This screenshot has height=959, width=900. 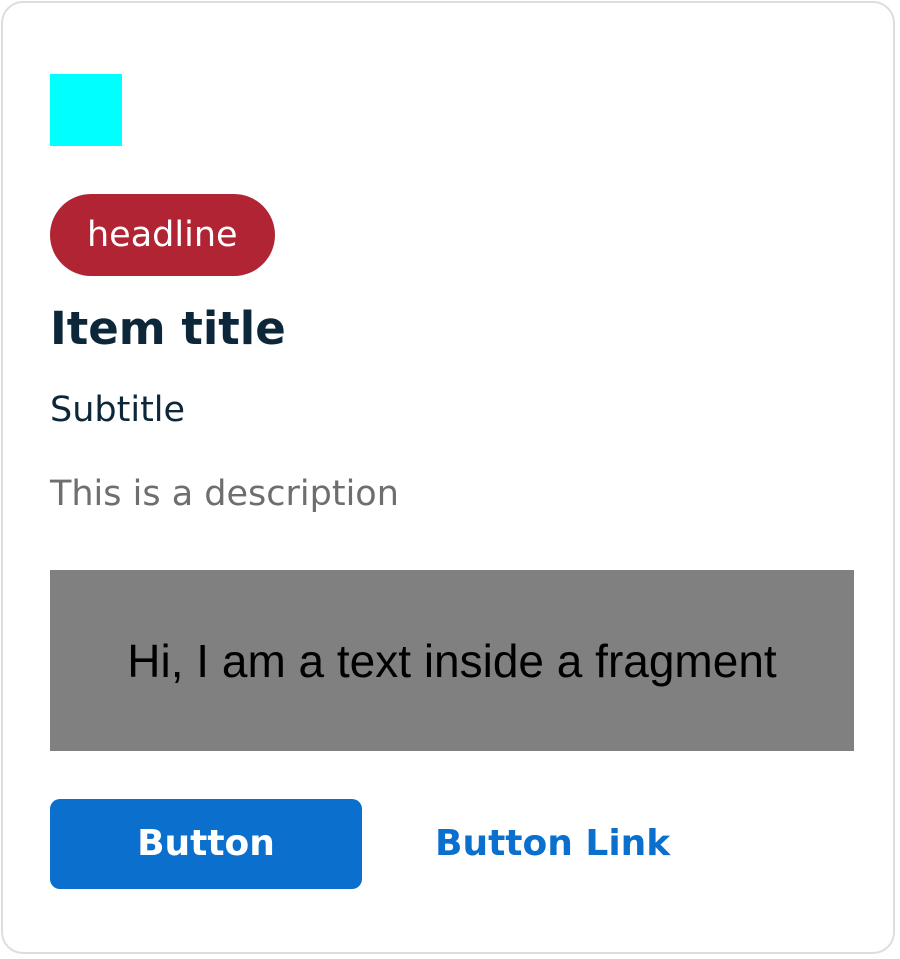 What do you see at coordinates (206, 844) in the screenshot?
I see `primary-button: Button` at bounding box center [206, 844].